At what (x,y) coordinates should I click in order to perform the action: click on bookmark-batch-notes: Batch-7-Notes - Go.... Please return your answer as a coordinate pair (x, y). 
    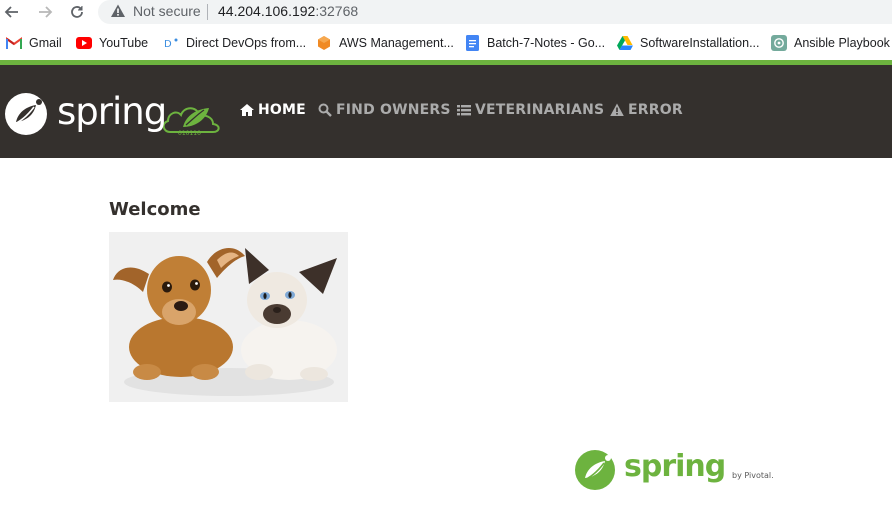
    Looking at the image, I should click on (534, 43).